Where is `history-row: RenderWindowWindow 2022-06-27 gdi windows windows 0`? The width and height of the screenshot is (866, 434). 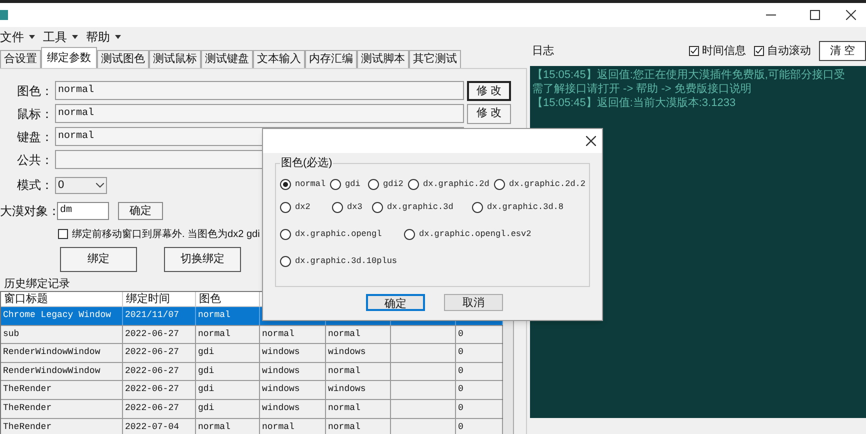 history-row: RenderWindowWindow 2022-06-27 gdi windows windows 0 is located at coordinates (251, 353).